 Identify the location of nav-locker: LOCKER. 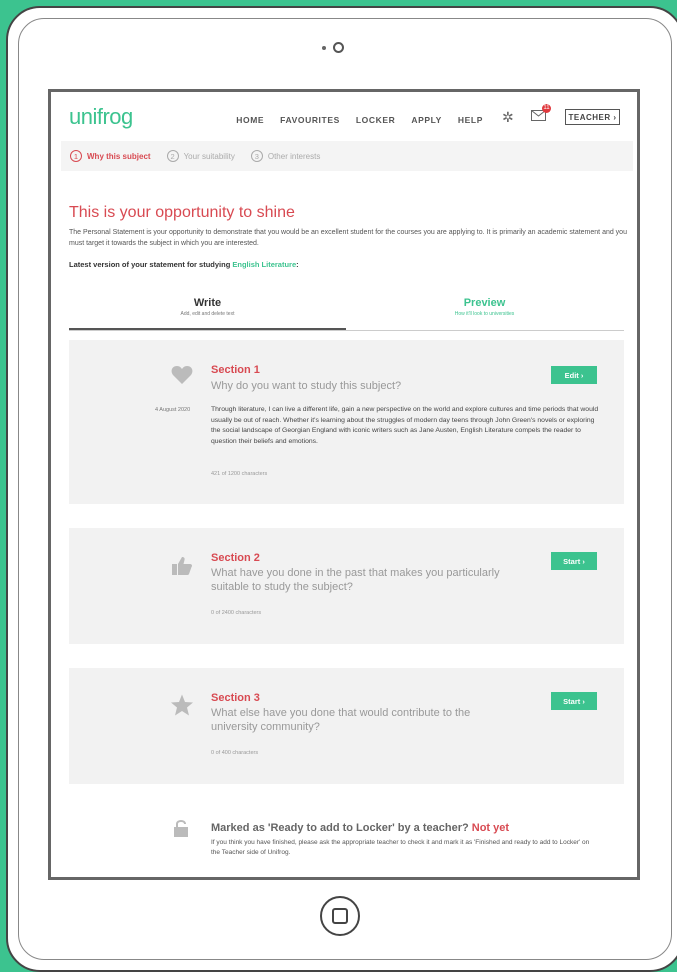
(376, 120).